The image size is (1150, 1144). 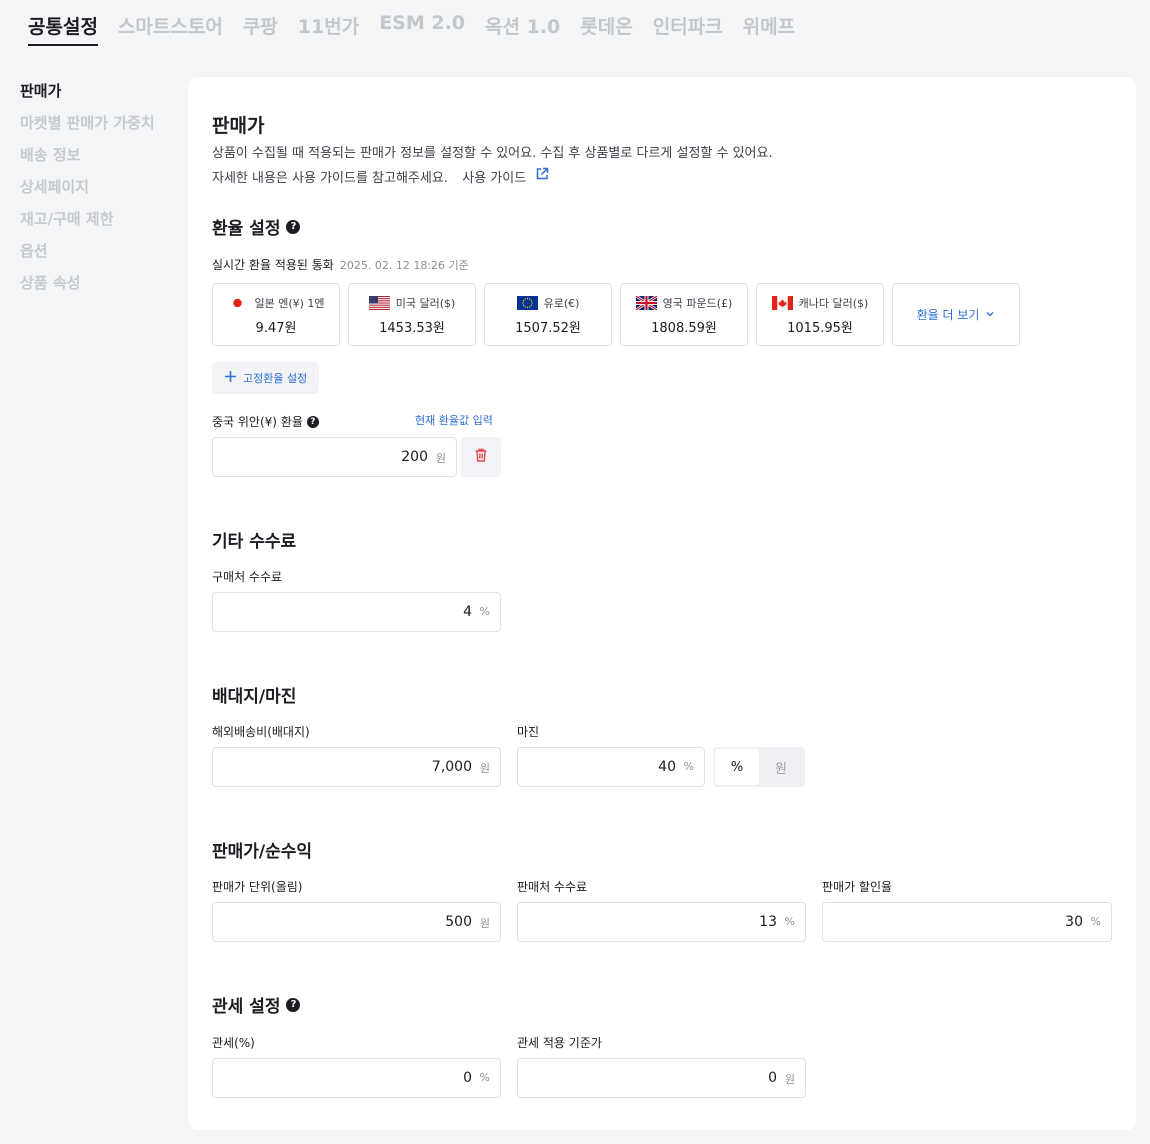 What do you see at coordinates (412, 328) in the screenshot?
I see `currency-value: 1453.53원` at bounding box center [412, 328].